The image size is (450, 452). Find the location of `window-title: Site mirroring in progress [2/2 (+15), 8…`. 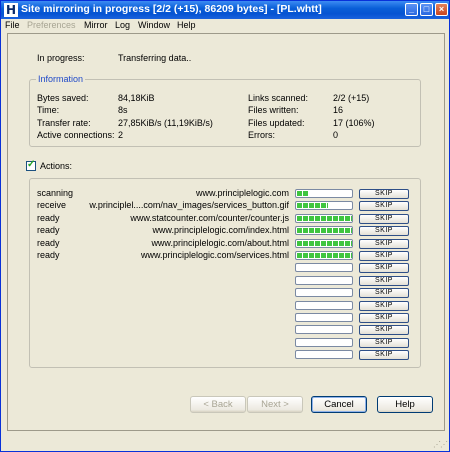

window-title: Site mirroring in progress [2/2 (+15), 8… is located at coordinates (171, 9).